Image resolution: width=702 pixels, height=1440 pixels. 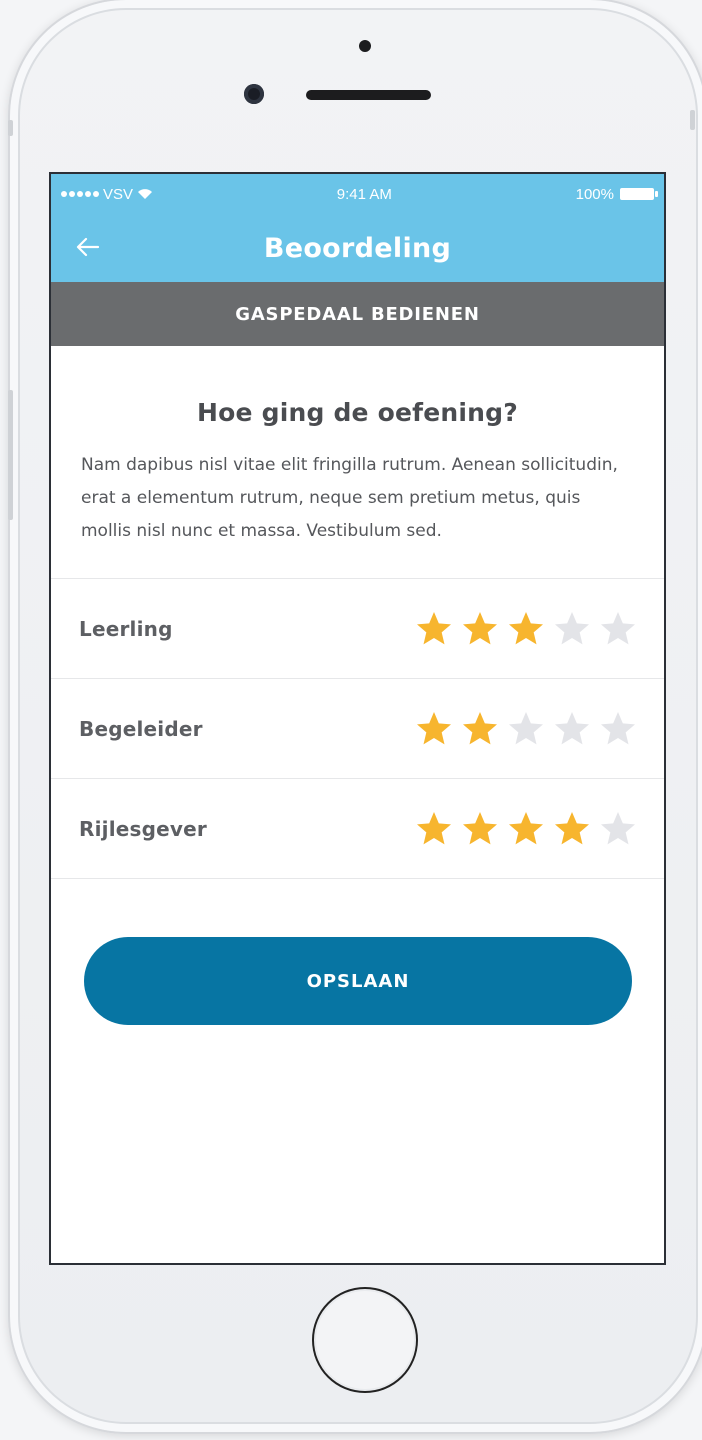 I want to click on power-button, so click(x=692, y=120).